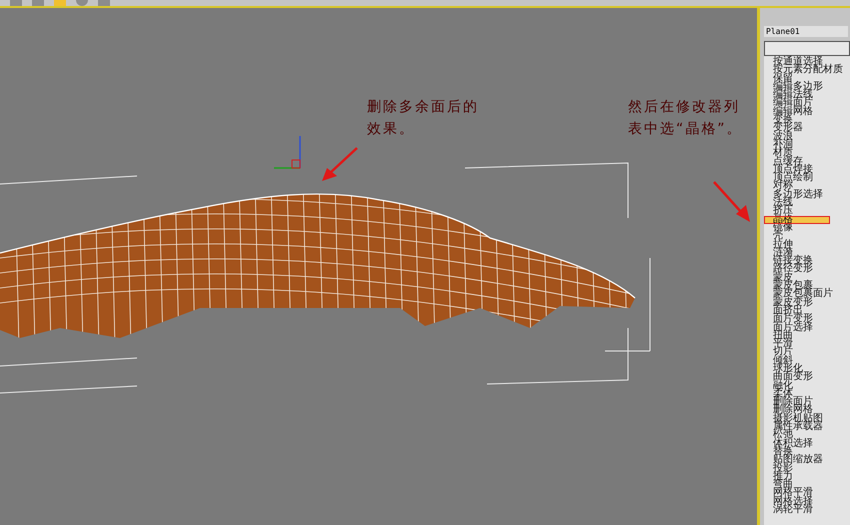 The height and width of the screenshot is (525, 850). Describe the element at coordinates (807, 477) in the screenshot. I see `modifier-item: 推力` at that location.